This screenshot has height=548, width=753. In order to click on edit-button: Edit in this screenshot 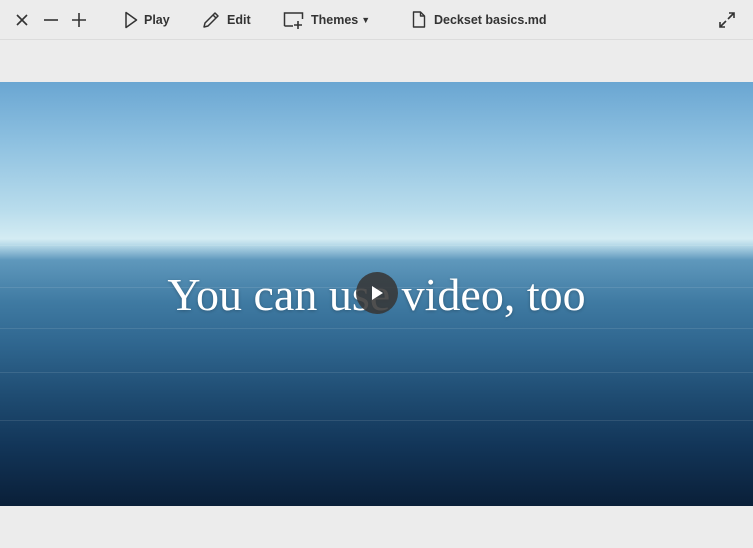, I will do `click(226, 19)`.